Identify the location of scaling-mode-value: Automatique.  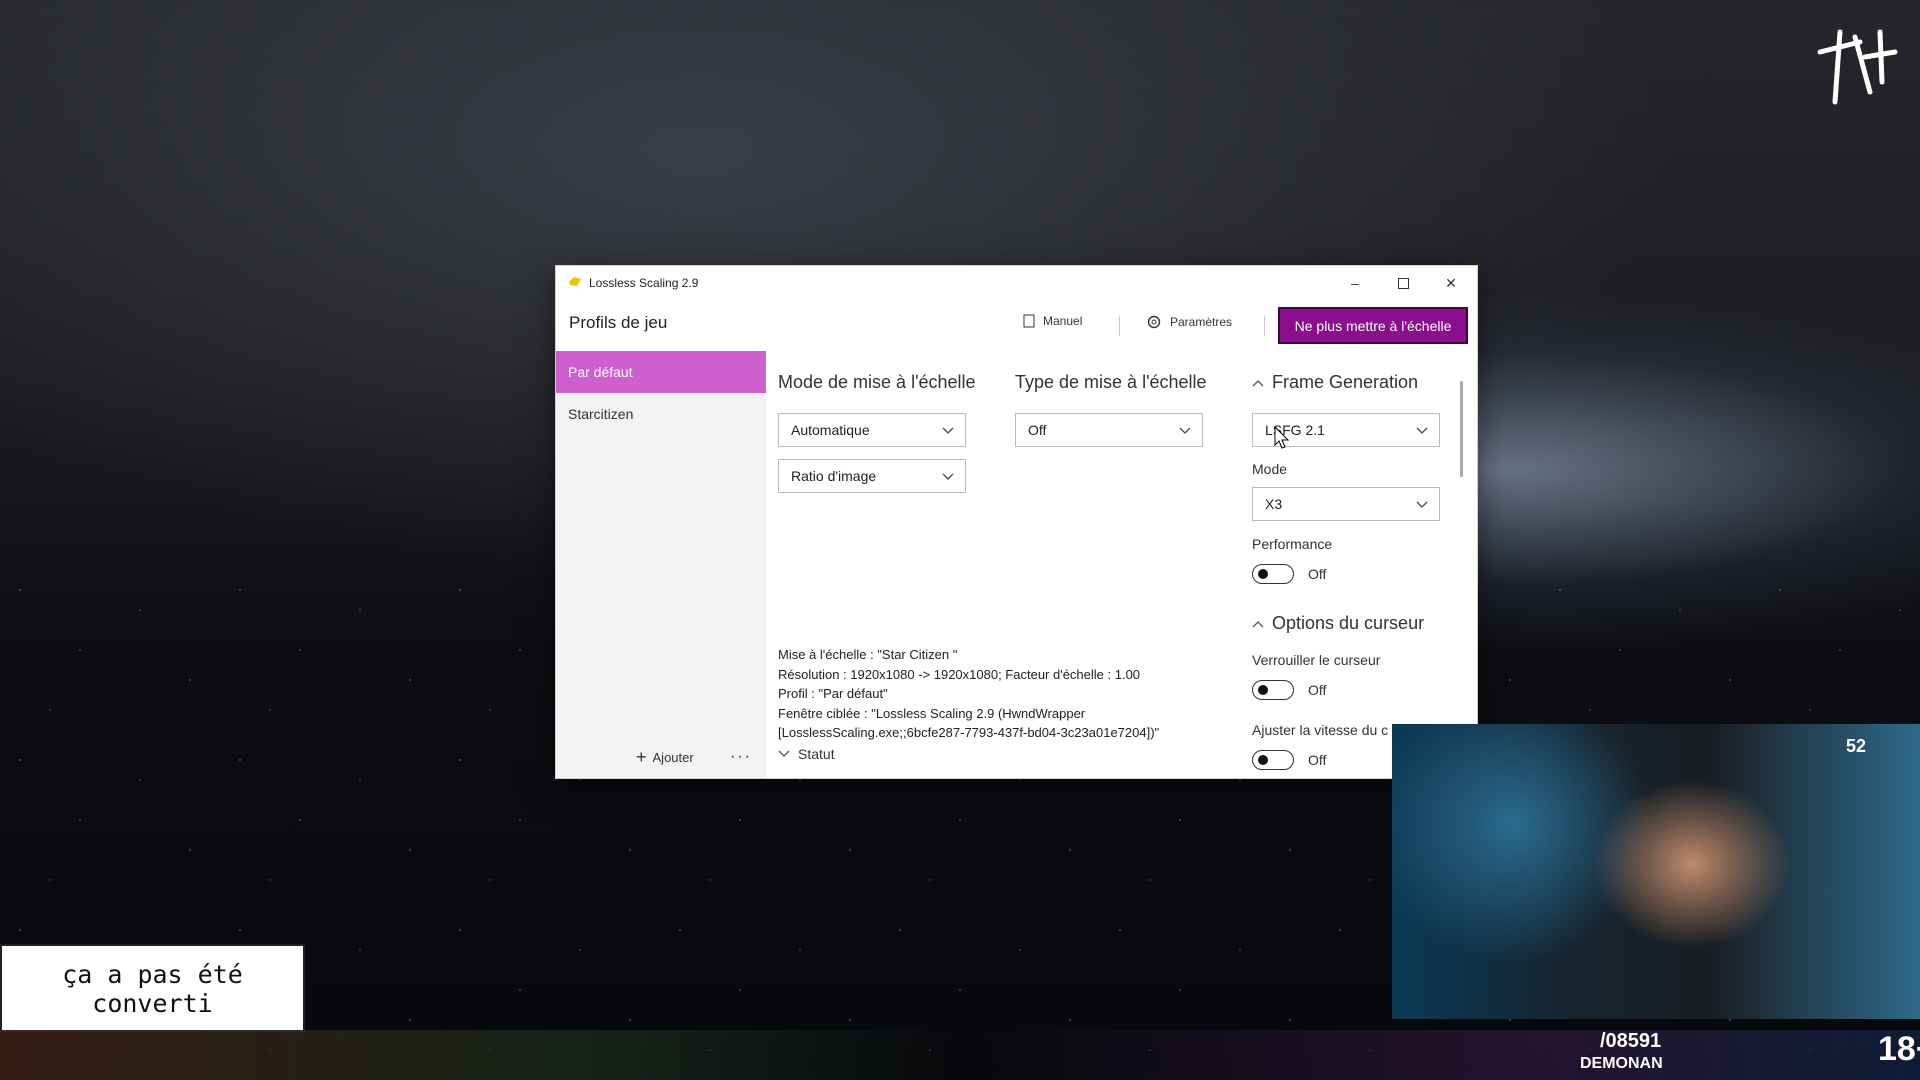
(830, 430).